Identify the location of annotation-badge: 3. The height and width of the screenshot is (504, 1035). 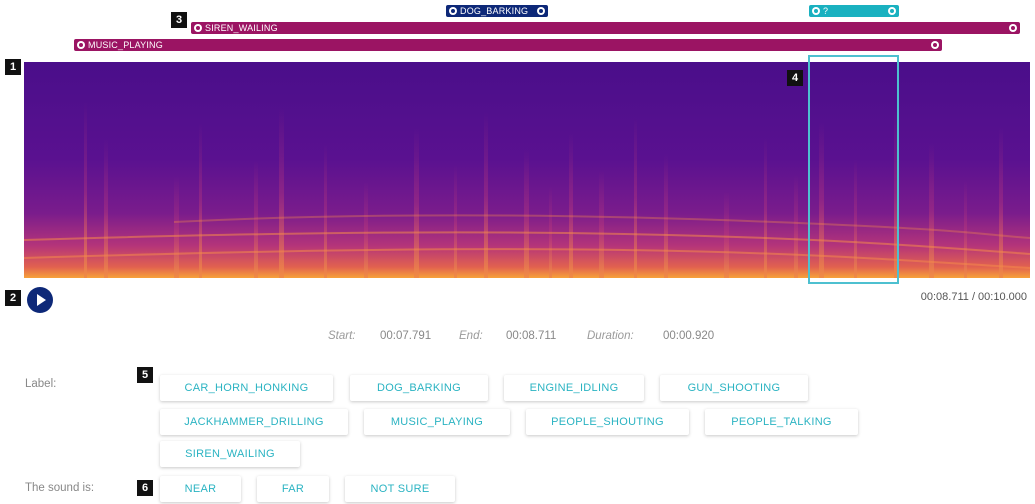
(179, 20).